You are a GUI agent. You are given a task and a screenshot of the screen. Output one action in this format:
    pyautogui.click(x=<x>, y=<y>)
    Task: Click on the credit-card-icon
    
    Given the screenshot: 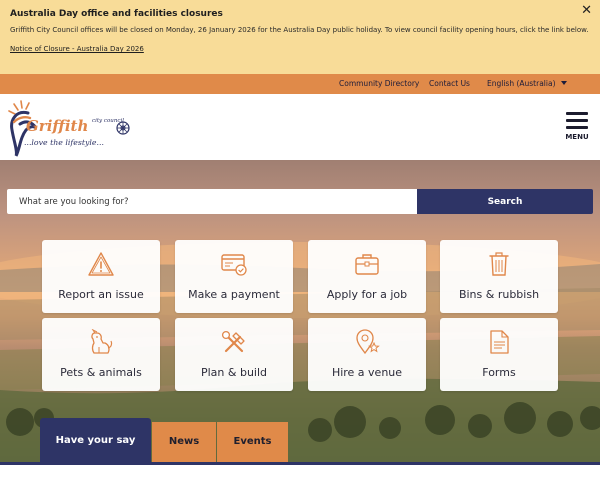 What is the action you would take?
    pyautogui.click(x=234, y=265)
    